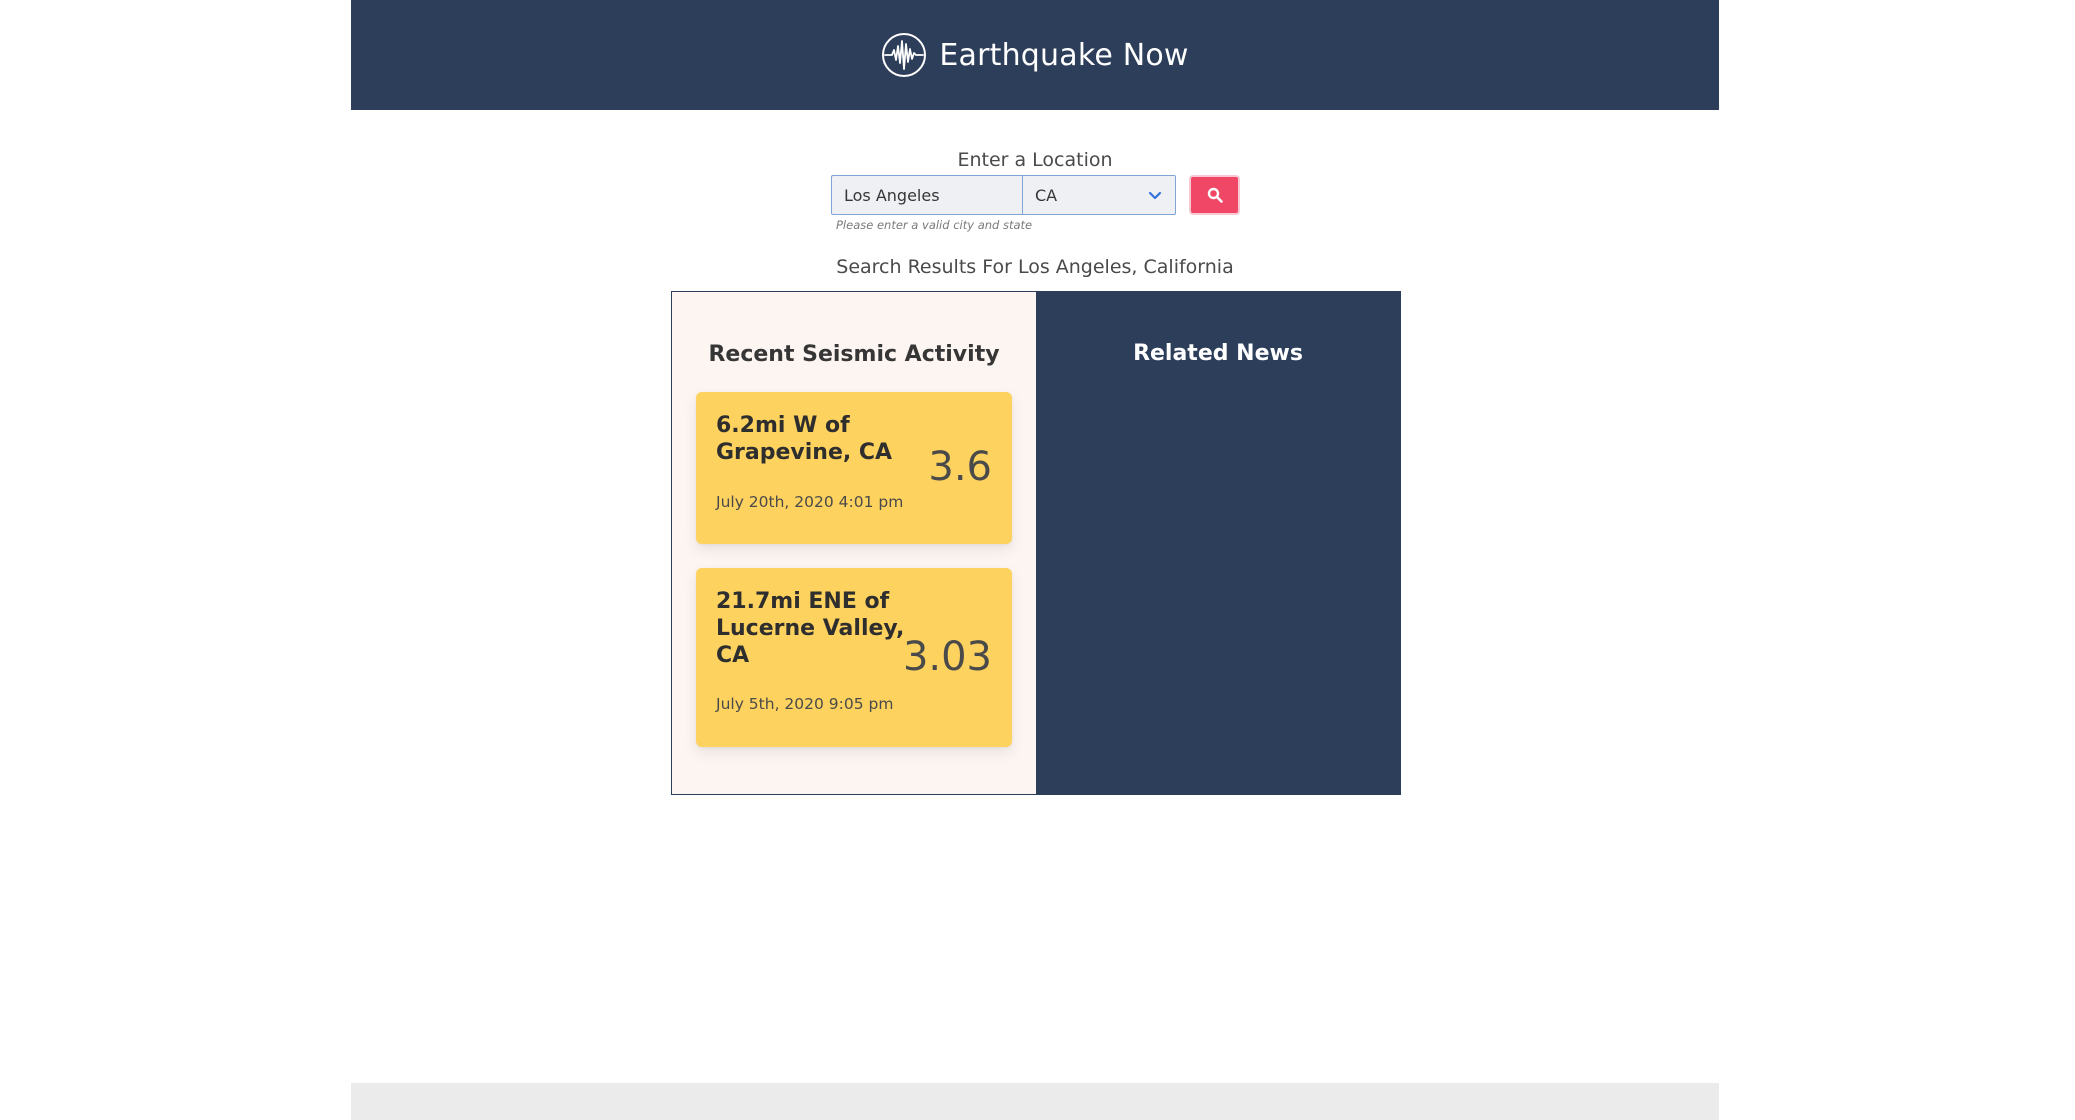  I want to click on brand: Earthquake Now, so click(1034, 55).